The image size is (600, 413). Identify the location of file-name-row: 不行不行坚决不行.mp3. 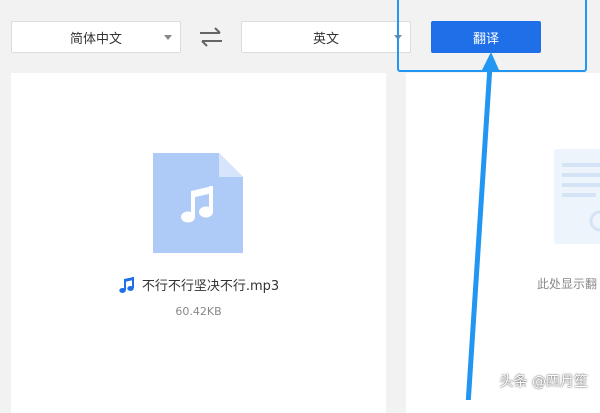
(198, 284).